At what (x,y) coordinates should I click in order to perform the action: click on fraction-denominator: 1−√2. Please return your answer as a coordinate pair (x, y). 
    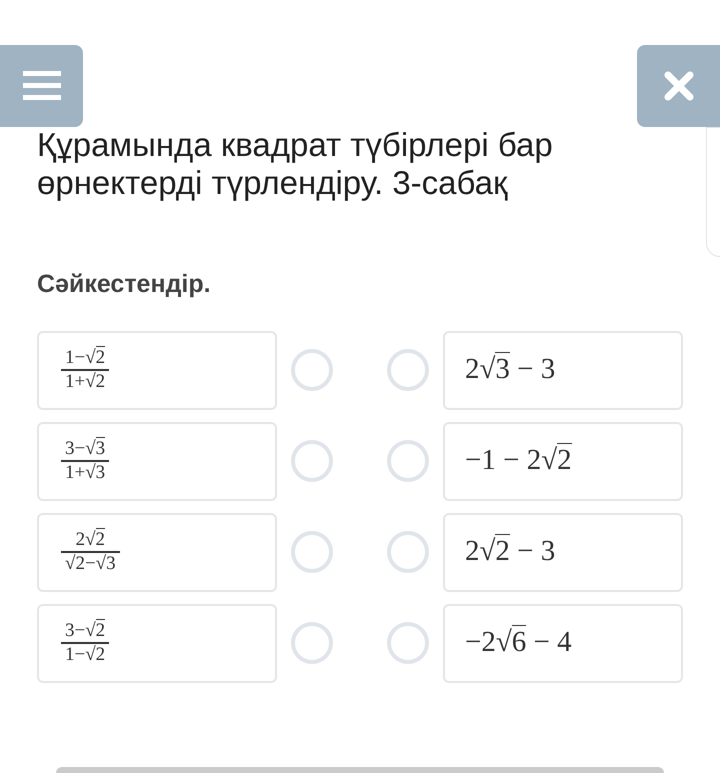
    Looking at the image, I should click on (85, 655).